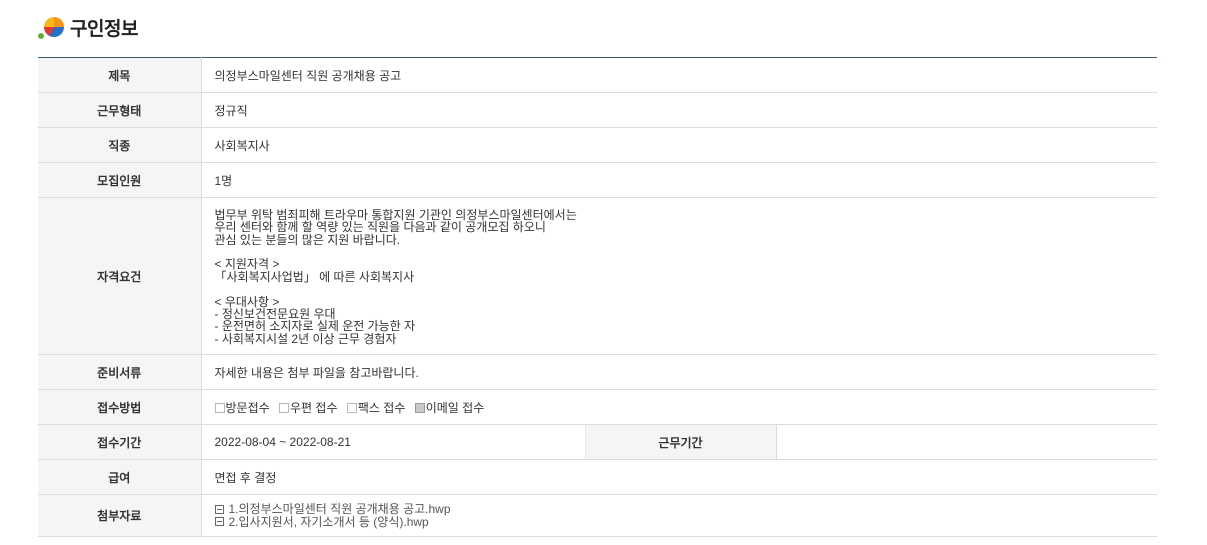  I want to click on method-email: 이메일 접수, so click(449, 407).